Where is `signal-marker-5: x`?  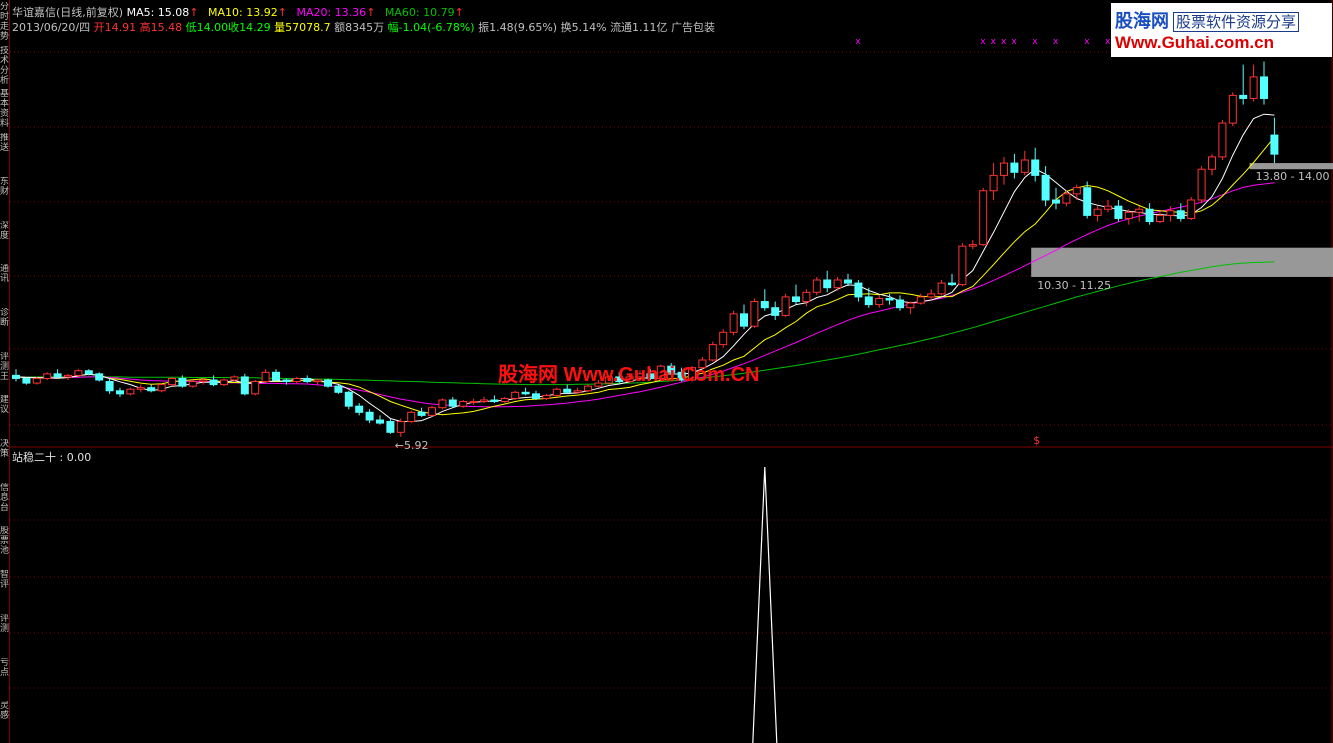 signal-marker-5: x is located at coordinates (1035, 42).